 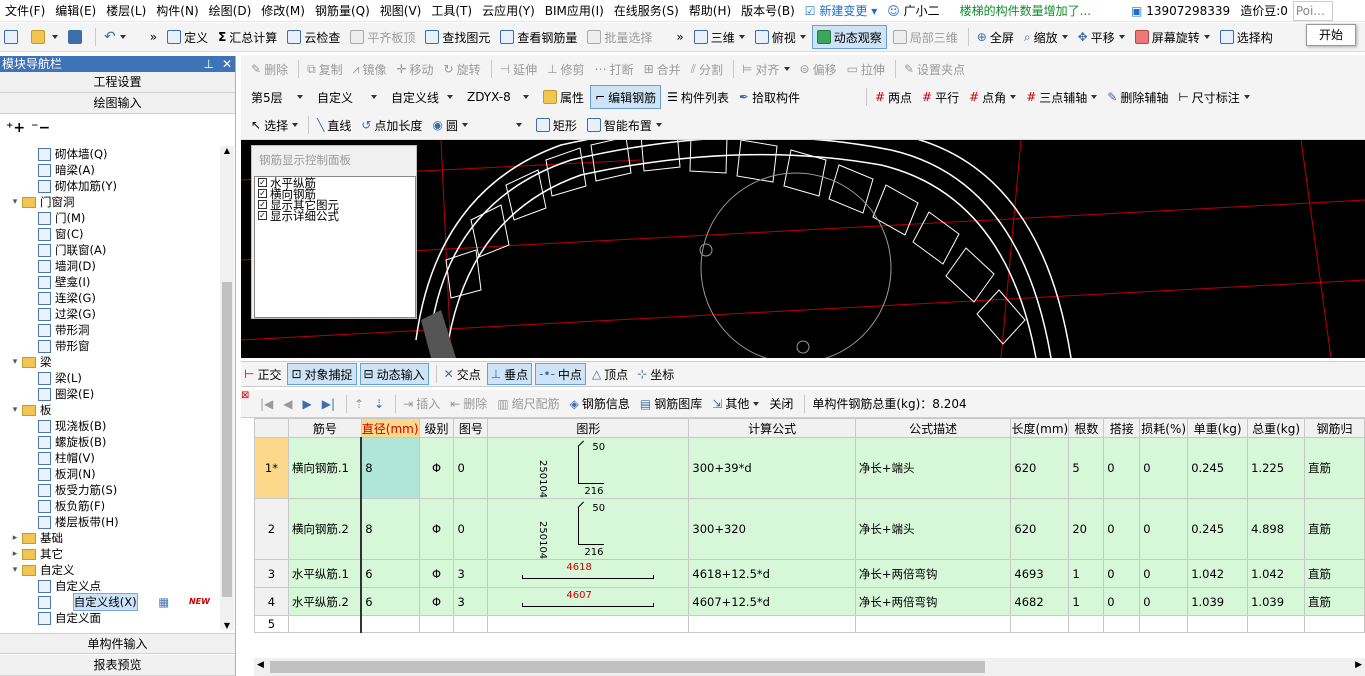 What do you see at coordinates (325, 624) in the screenshot?
I see `table-cell-name` at bounding box center [325, 624].